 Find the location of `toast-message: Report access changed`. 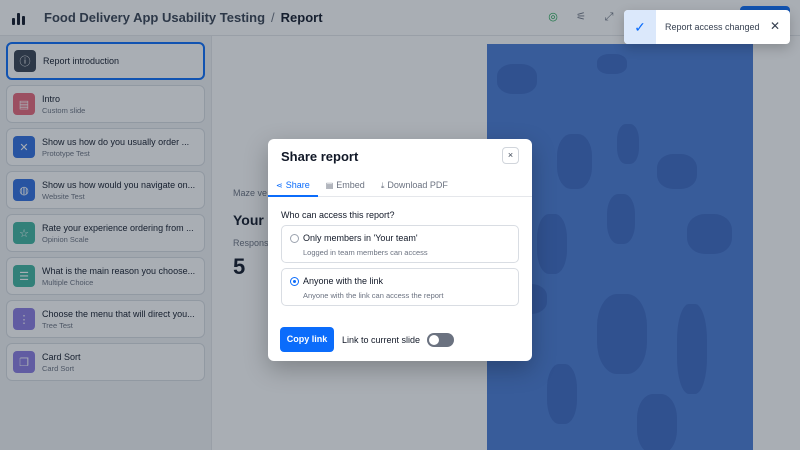

toast-message: Report access changed is located at coordinates (712, 27).